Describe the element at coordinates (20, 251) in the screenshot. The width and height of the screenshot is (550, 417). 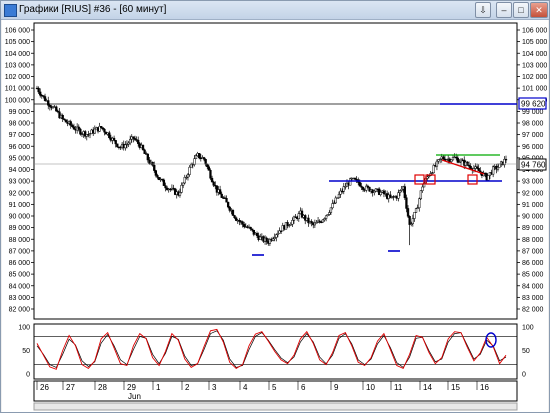
I see `y-tick-label-left: 87 000` at that location.